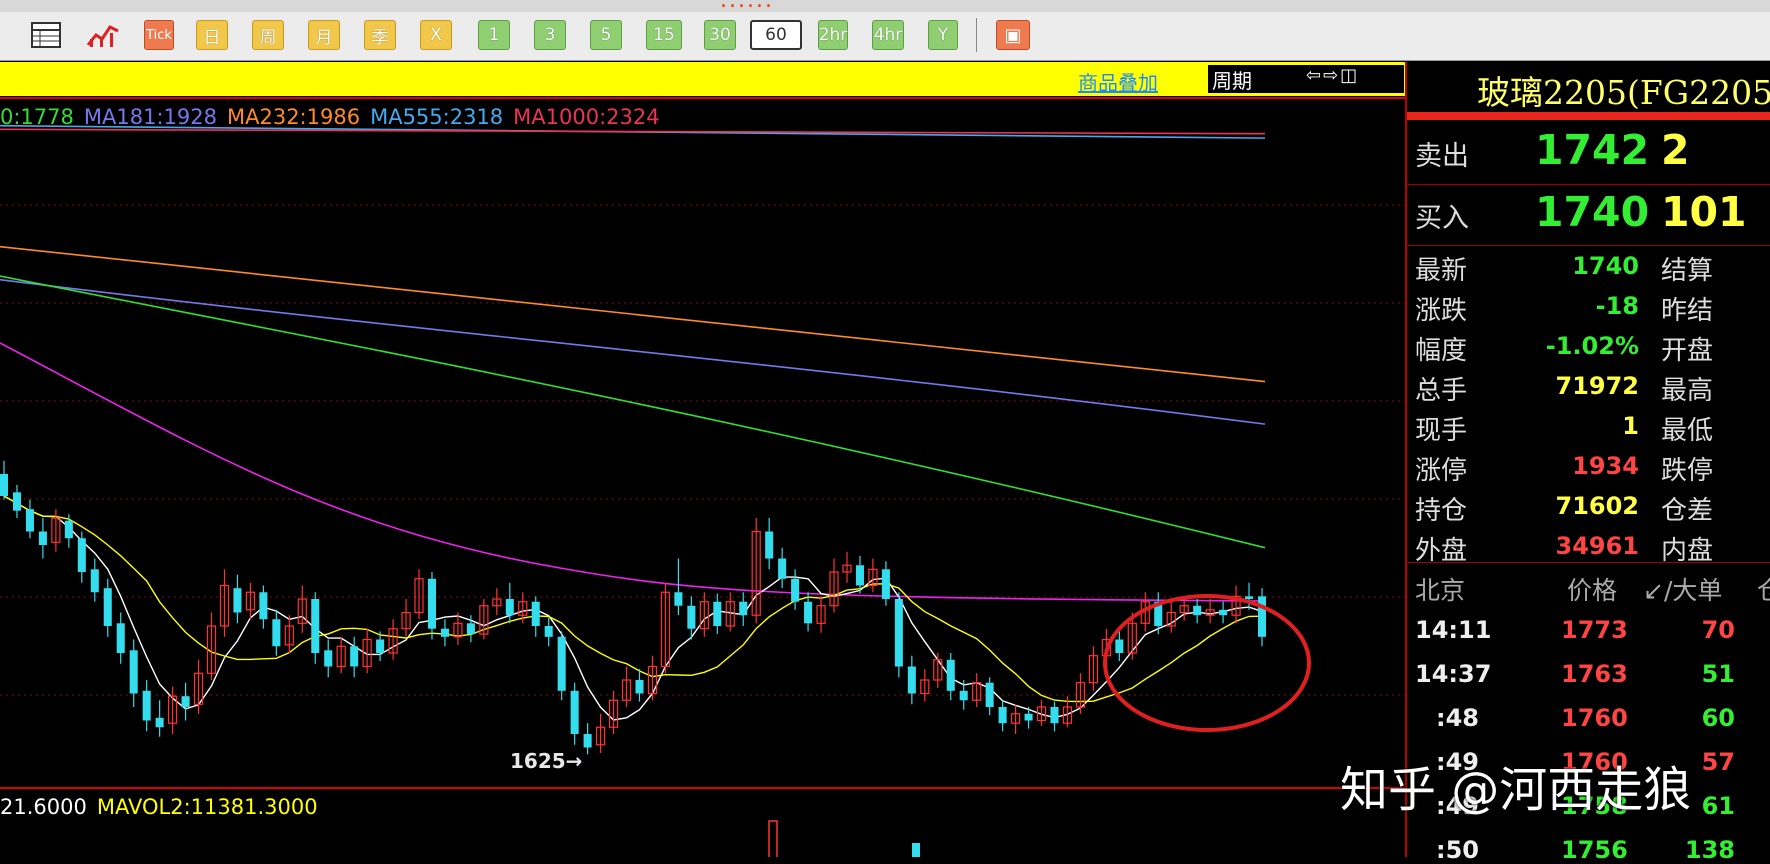 This screenshot has height=864, width=1770. What do you see at coordinates (46, 35) in the screenshot?
I see `table-view-icon` at bounding box center [46, 35].